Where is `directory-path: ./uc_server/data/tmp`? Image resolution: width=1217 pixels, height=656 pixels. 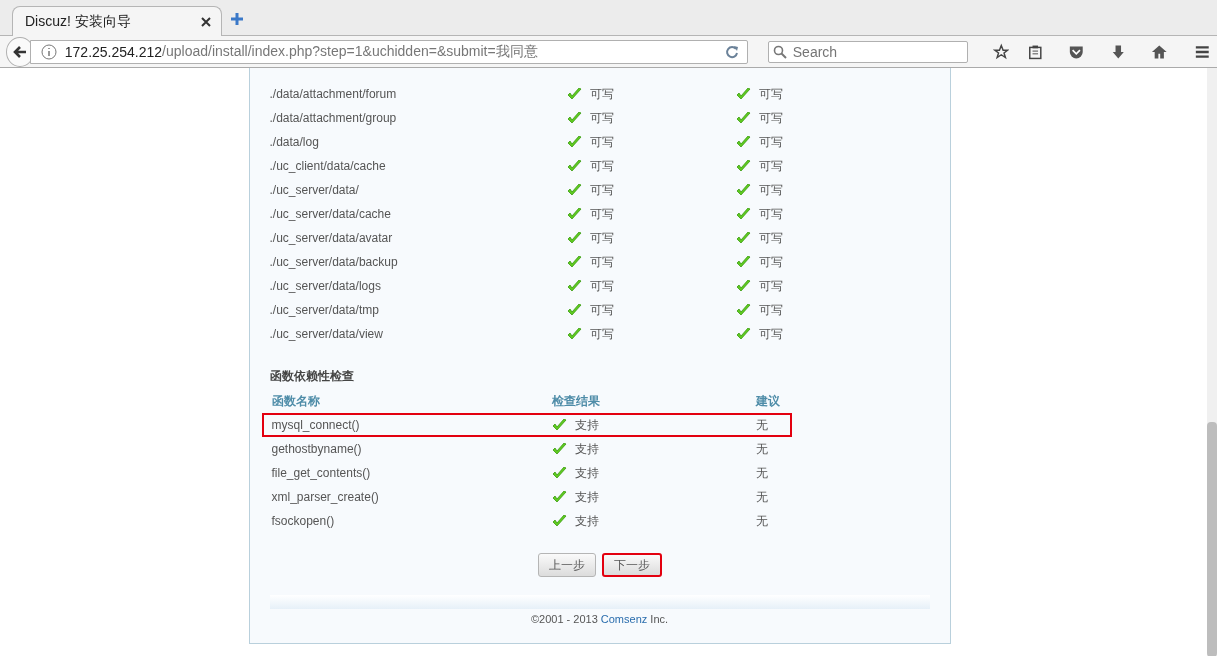 directory-path: ./uc_server/data/tmp is located at coordinates (324, 310).